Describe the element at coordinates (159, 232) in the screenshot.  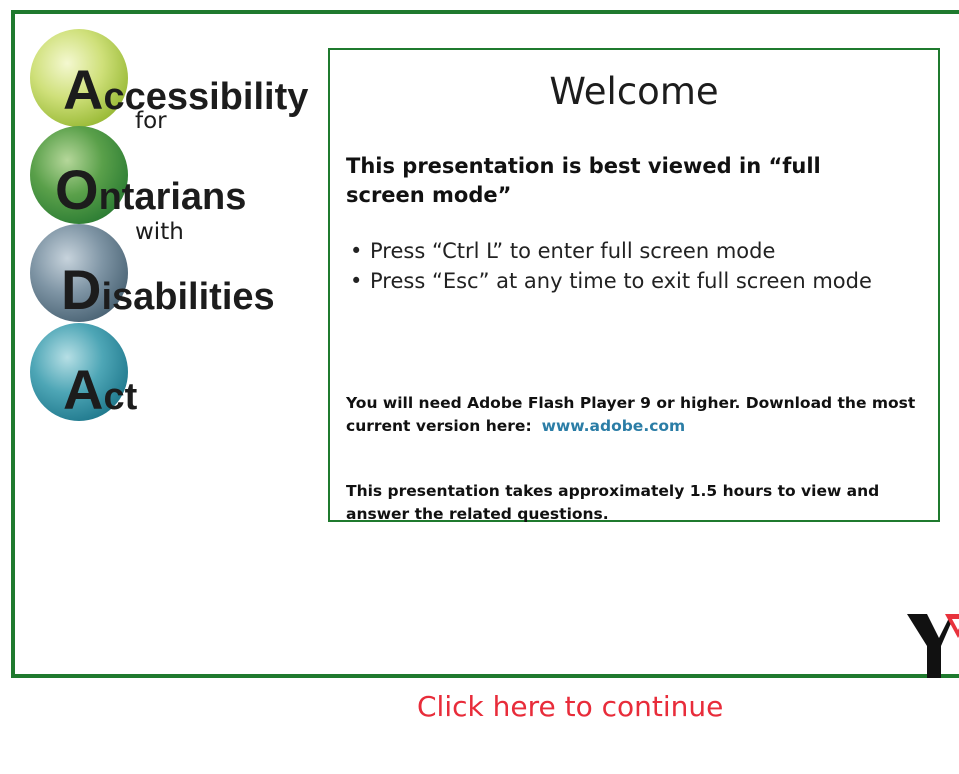
I see `logo-connector-with: with` at that location.